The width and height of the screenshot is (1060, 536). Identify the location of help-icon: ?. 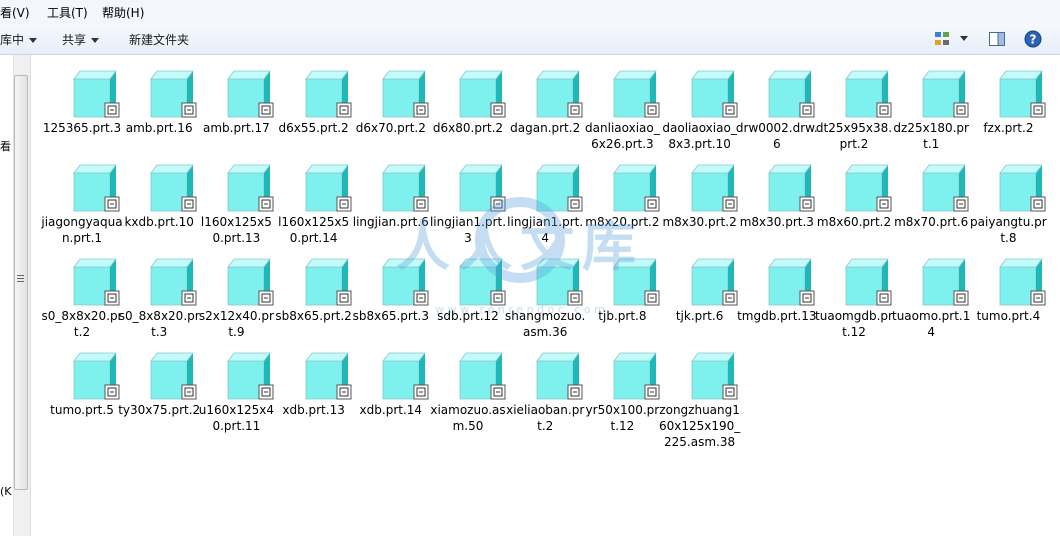
(1033, 39).